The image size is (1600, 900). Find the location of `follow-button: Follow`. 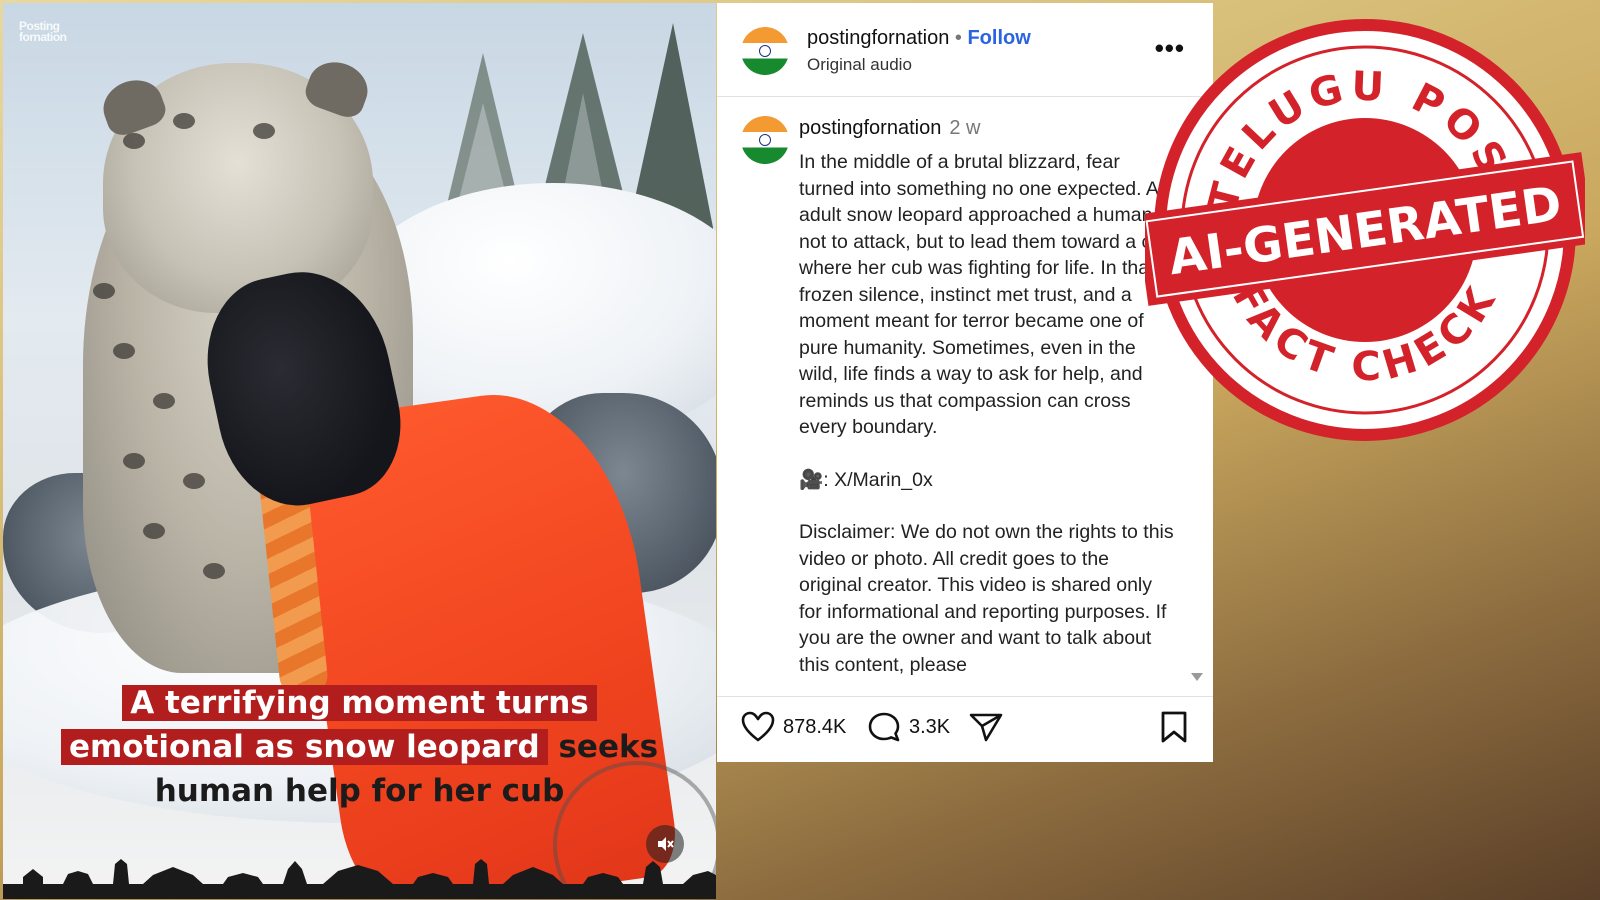

follow-button: Follow is located at coordinates (998, 38).